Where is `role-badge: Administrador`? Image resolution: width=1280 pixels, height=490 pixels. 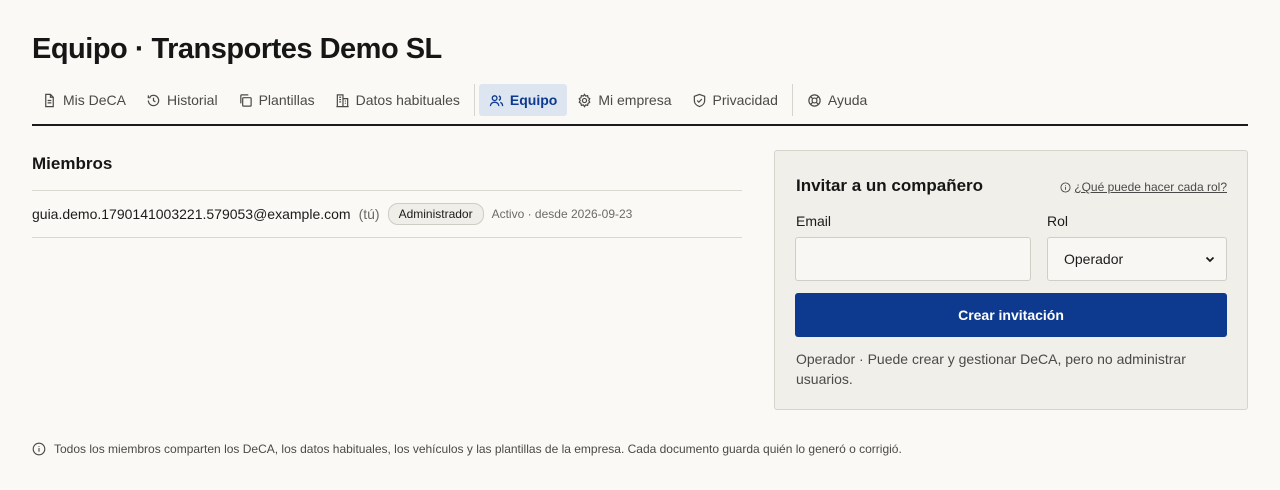 role-badge: Administrador is located at coordinates (435, 214).